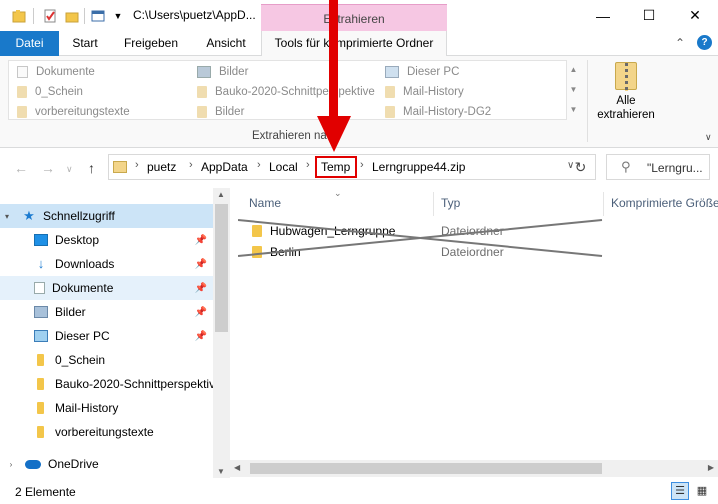 This screenshot has width=718, height=504. I want to click on nav-item-label: vorbereitungstexte, so click(104, 432).